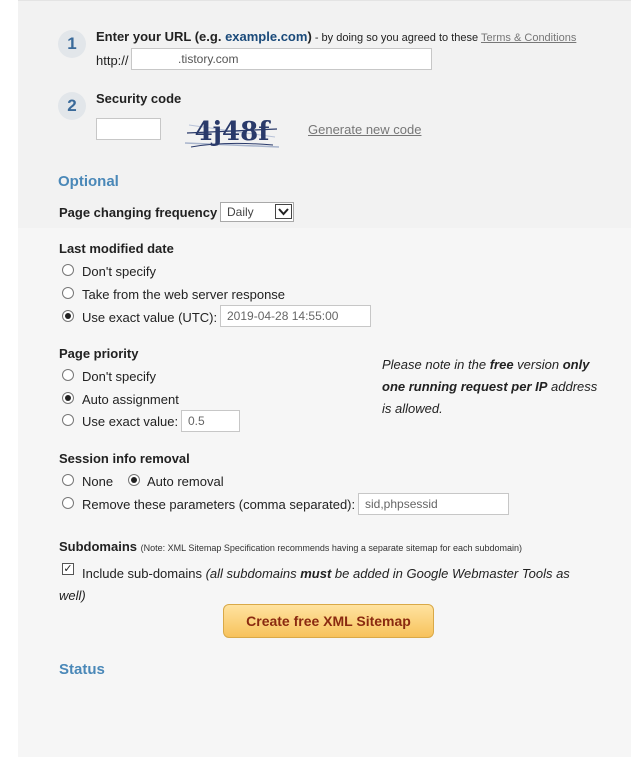 This screenshot has width=641, height=757. What do you see at coordinates (72, 44) in the screenshot?
I see `step-1-badge: 1` at bounding box center [72, 44].